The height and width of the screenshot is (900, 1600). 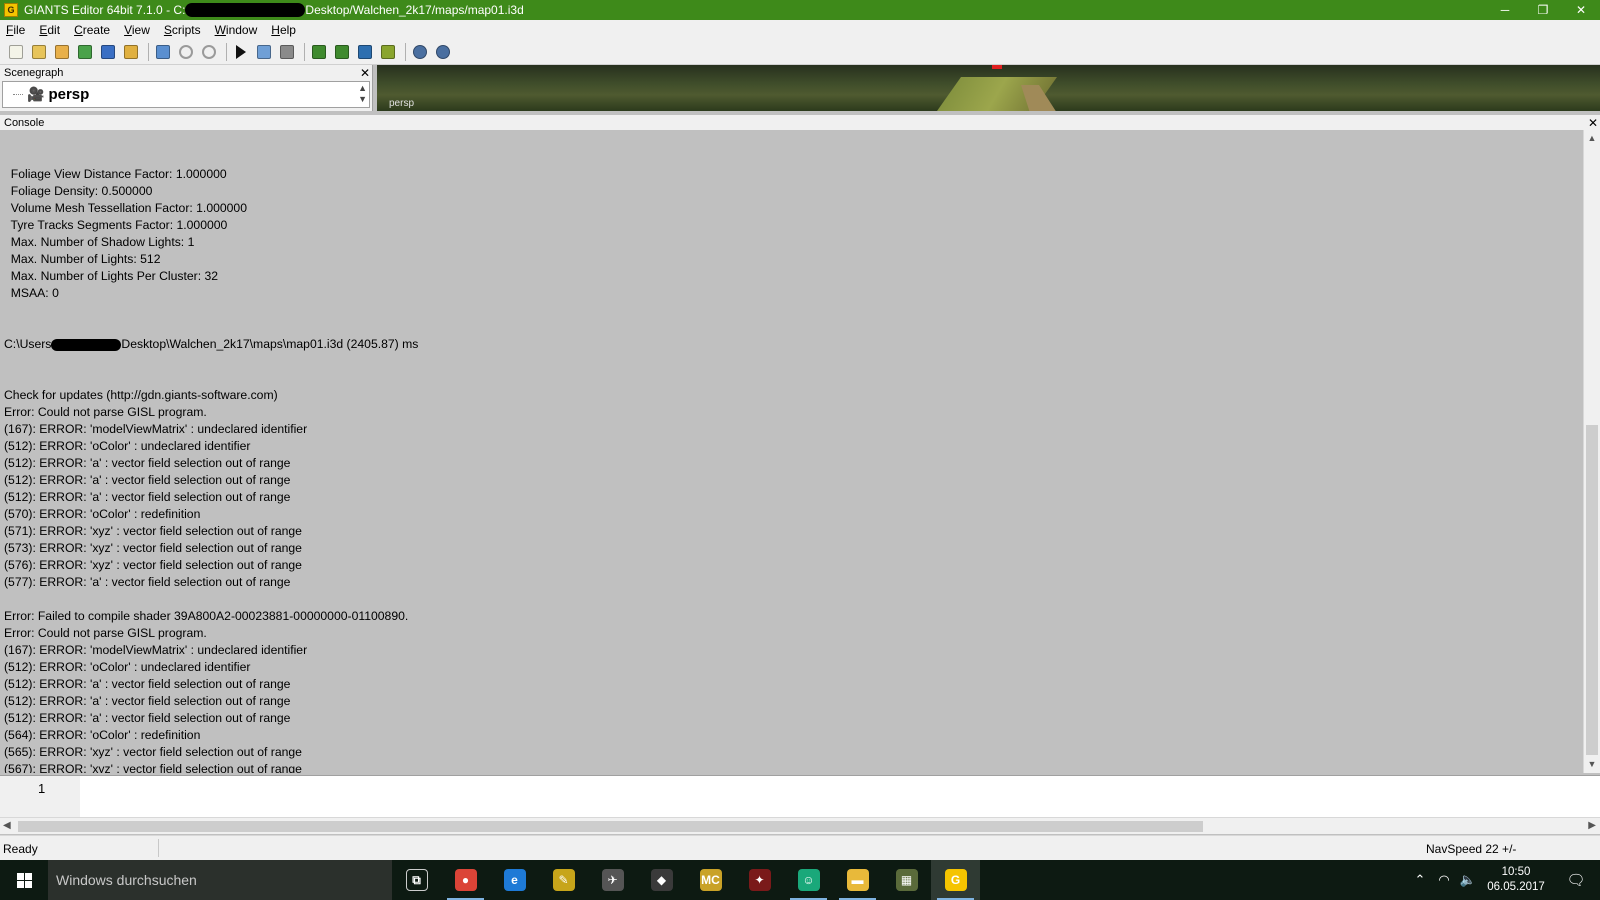 What do you see at coordinates (1420, 880) in the screenshot?
I see `chevron-up-icon: ⌃` at bounding box center [1420, 880].